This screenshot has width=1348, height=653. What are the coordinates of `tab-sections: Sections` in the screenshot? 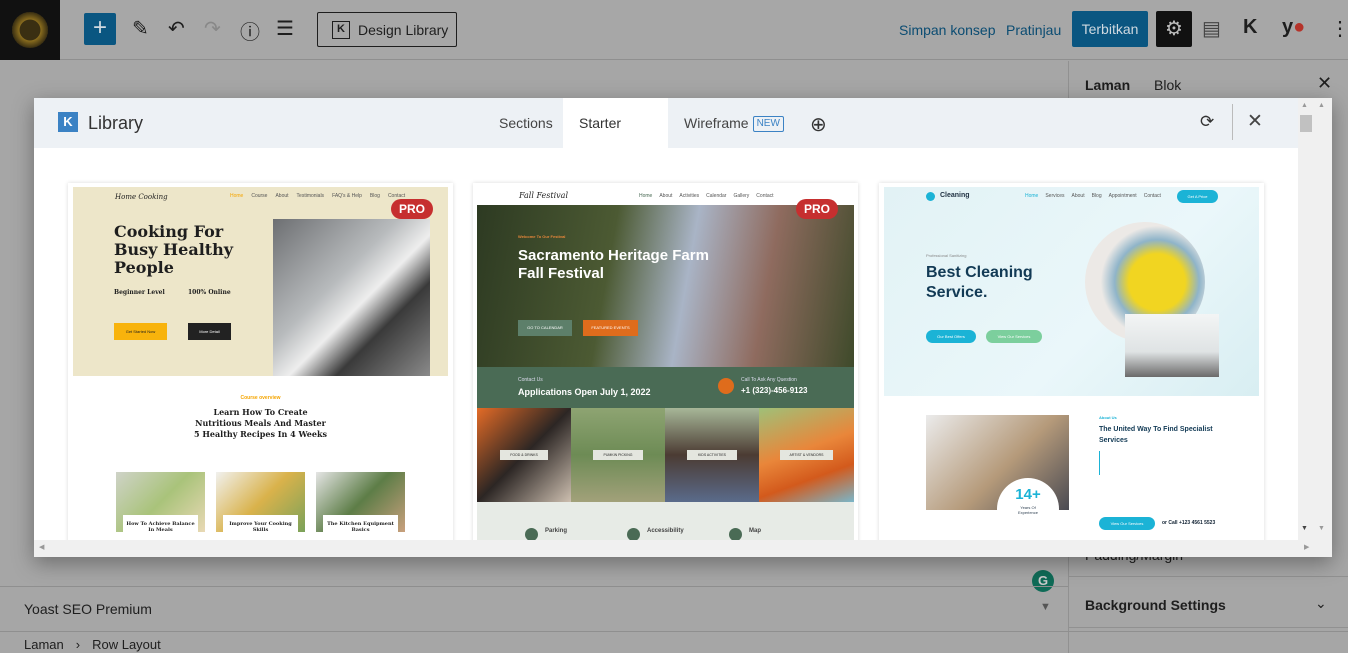 It's located at (526, 123).